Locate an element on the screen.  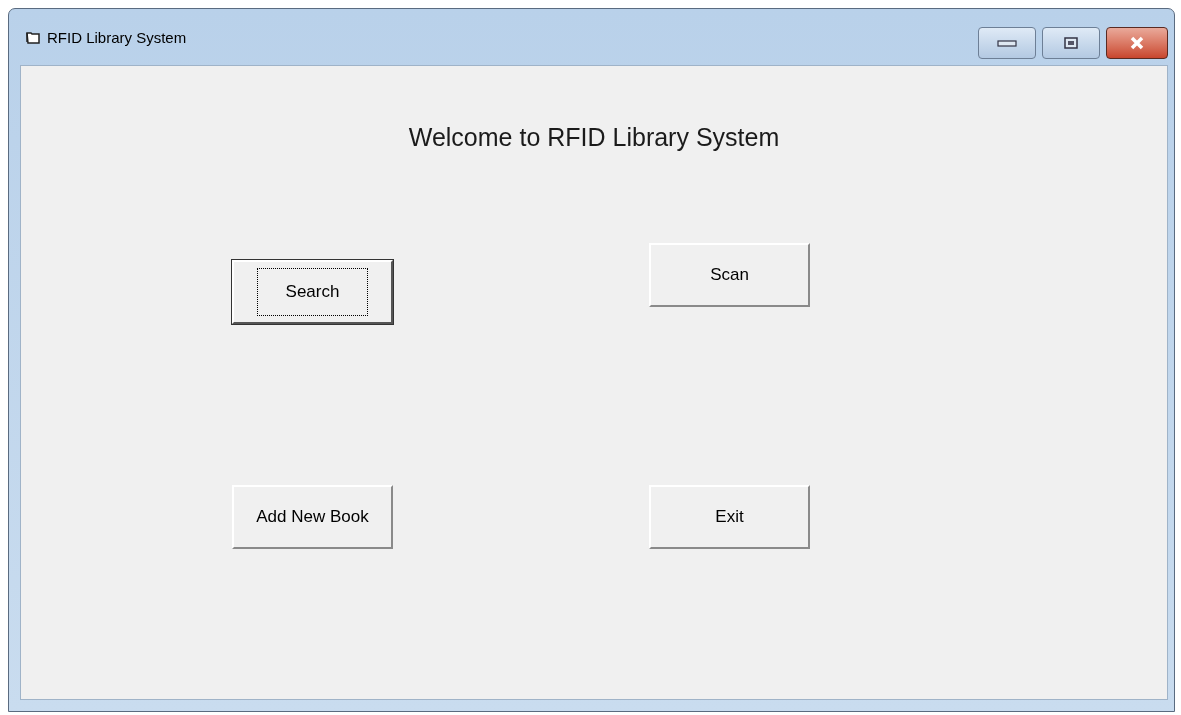
close-button is located at coordinates (1137, 43).